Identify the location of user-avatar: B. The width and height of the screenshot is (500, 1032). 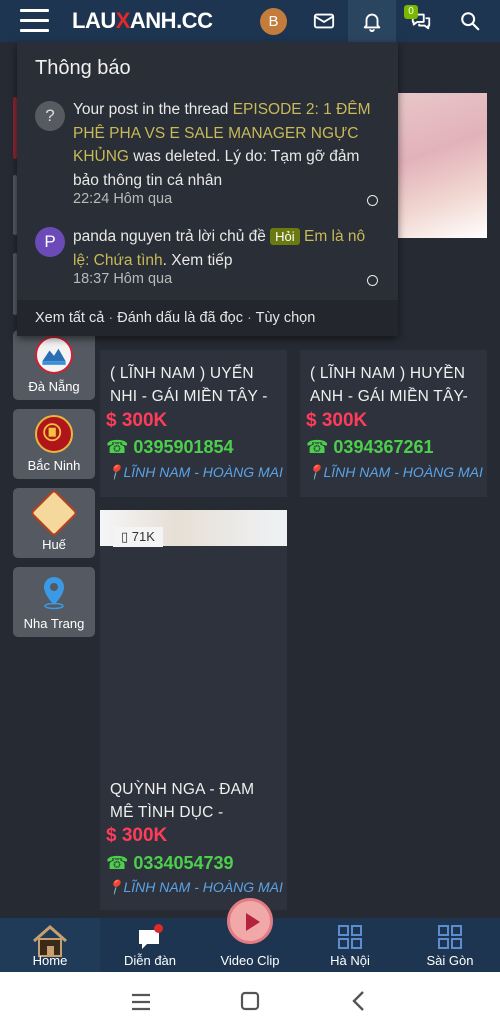
(273, 21).